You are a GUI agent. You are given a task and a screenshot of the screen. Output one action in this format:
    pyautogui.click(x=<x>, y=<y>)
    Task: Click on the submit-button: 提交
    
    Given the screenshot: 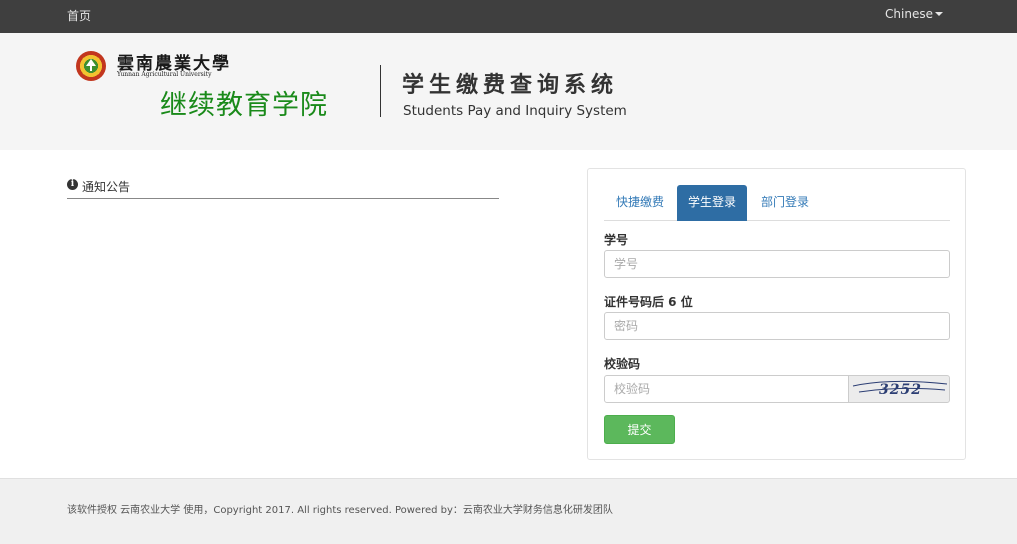 What is the action you would take?
    pyautogui.click(x=639, y=429)
    